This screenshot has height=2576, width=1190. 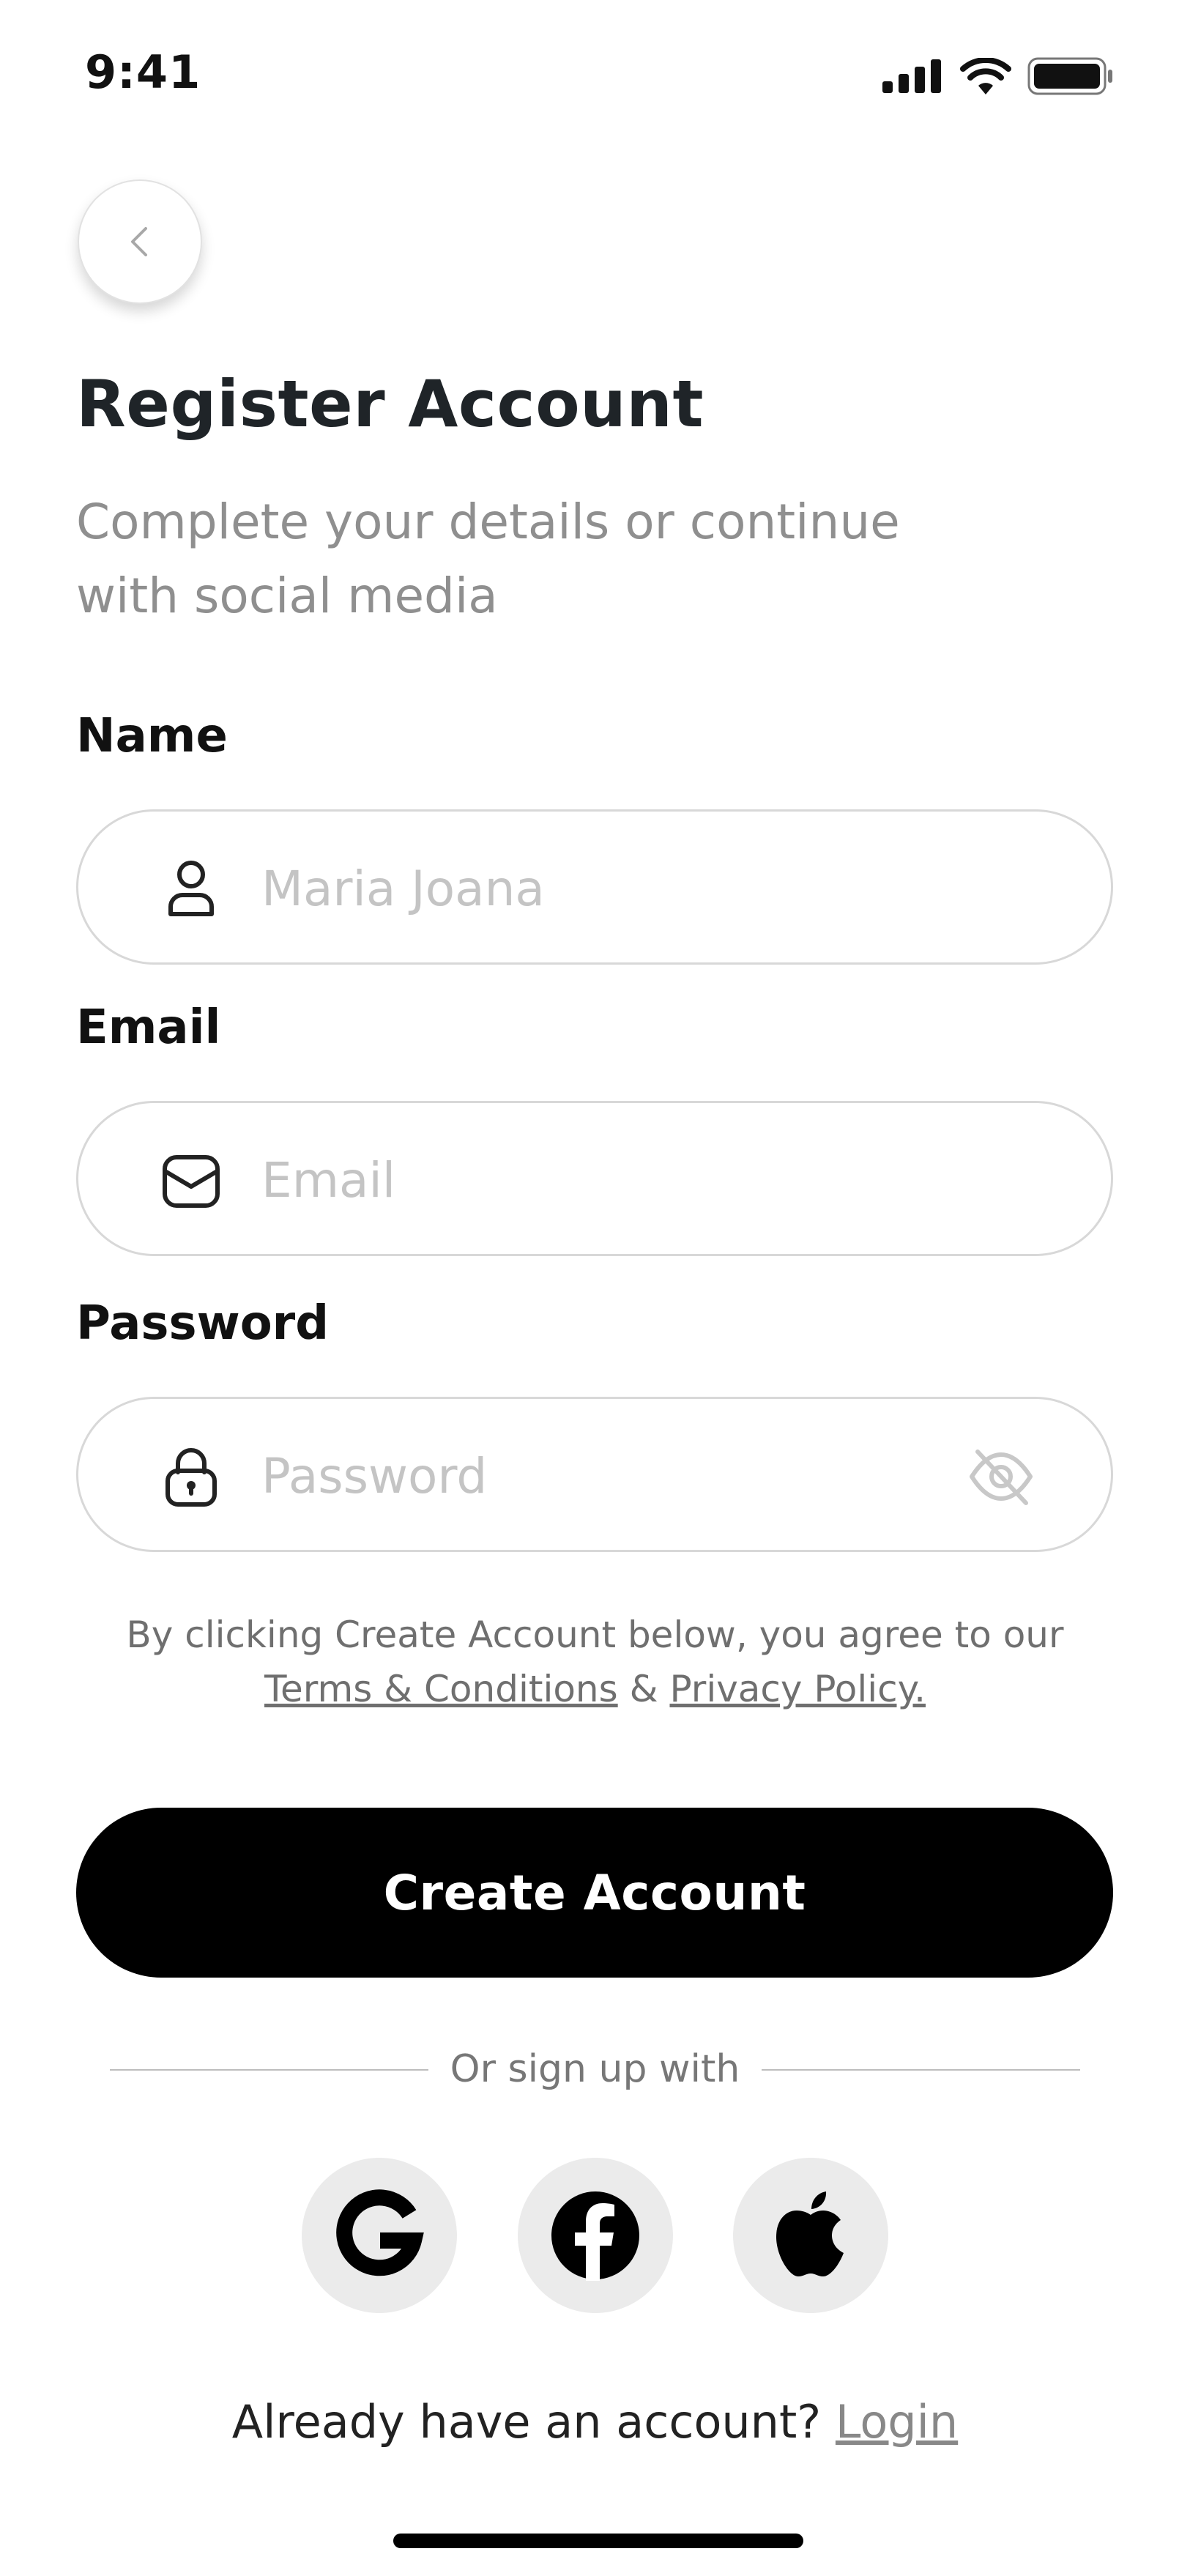 I want to click on social-divider: Or sign up with, so click(x=595, y=2069).